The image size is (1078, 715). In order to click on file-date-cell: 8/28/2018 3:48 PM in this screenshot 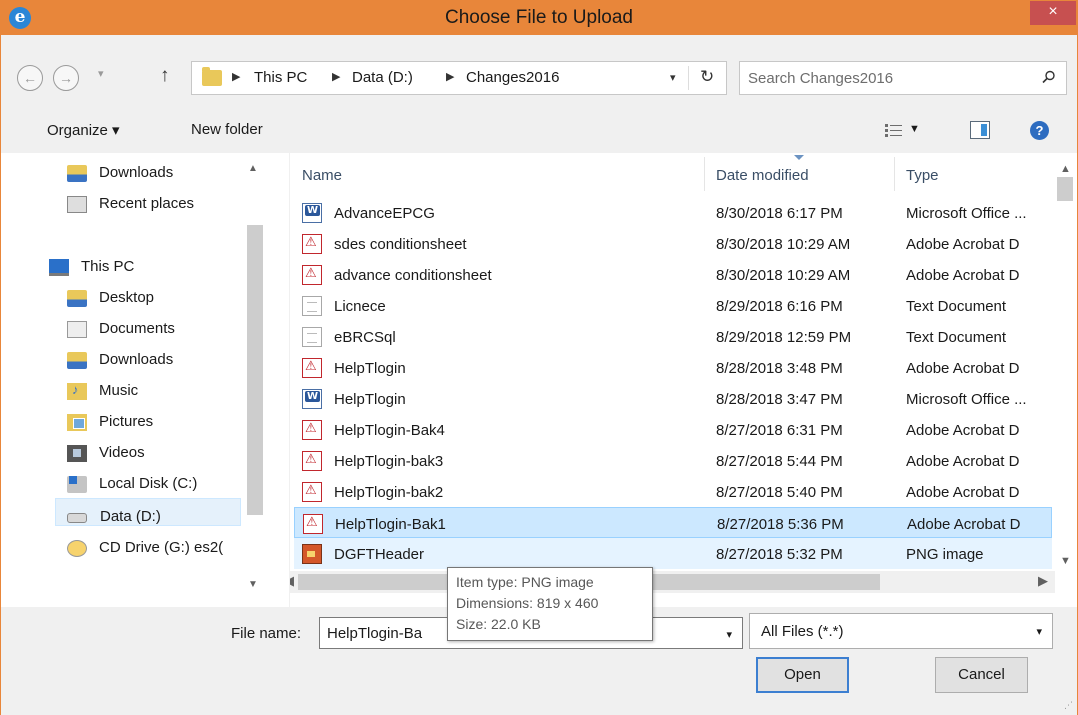, I will do `click(779, 368)`.